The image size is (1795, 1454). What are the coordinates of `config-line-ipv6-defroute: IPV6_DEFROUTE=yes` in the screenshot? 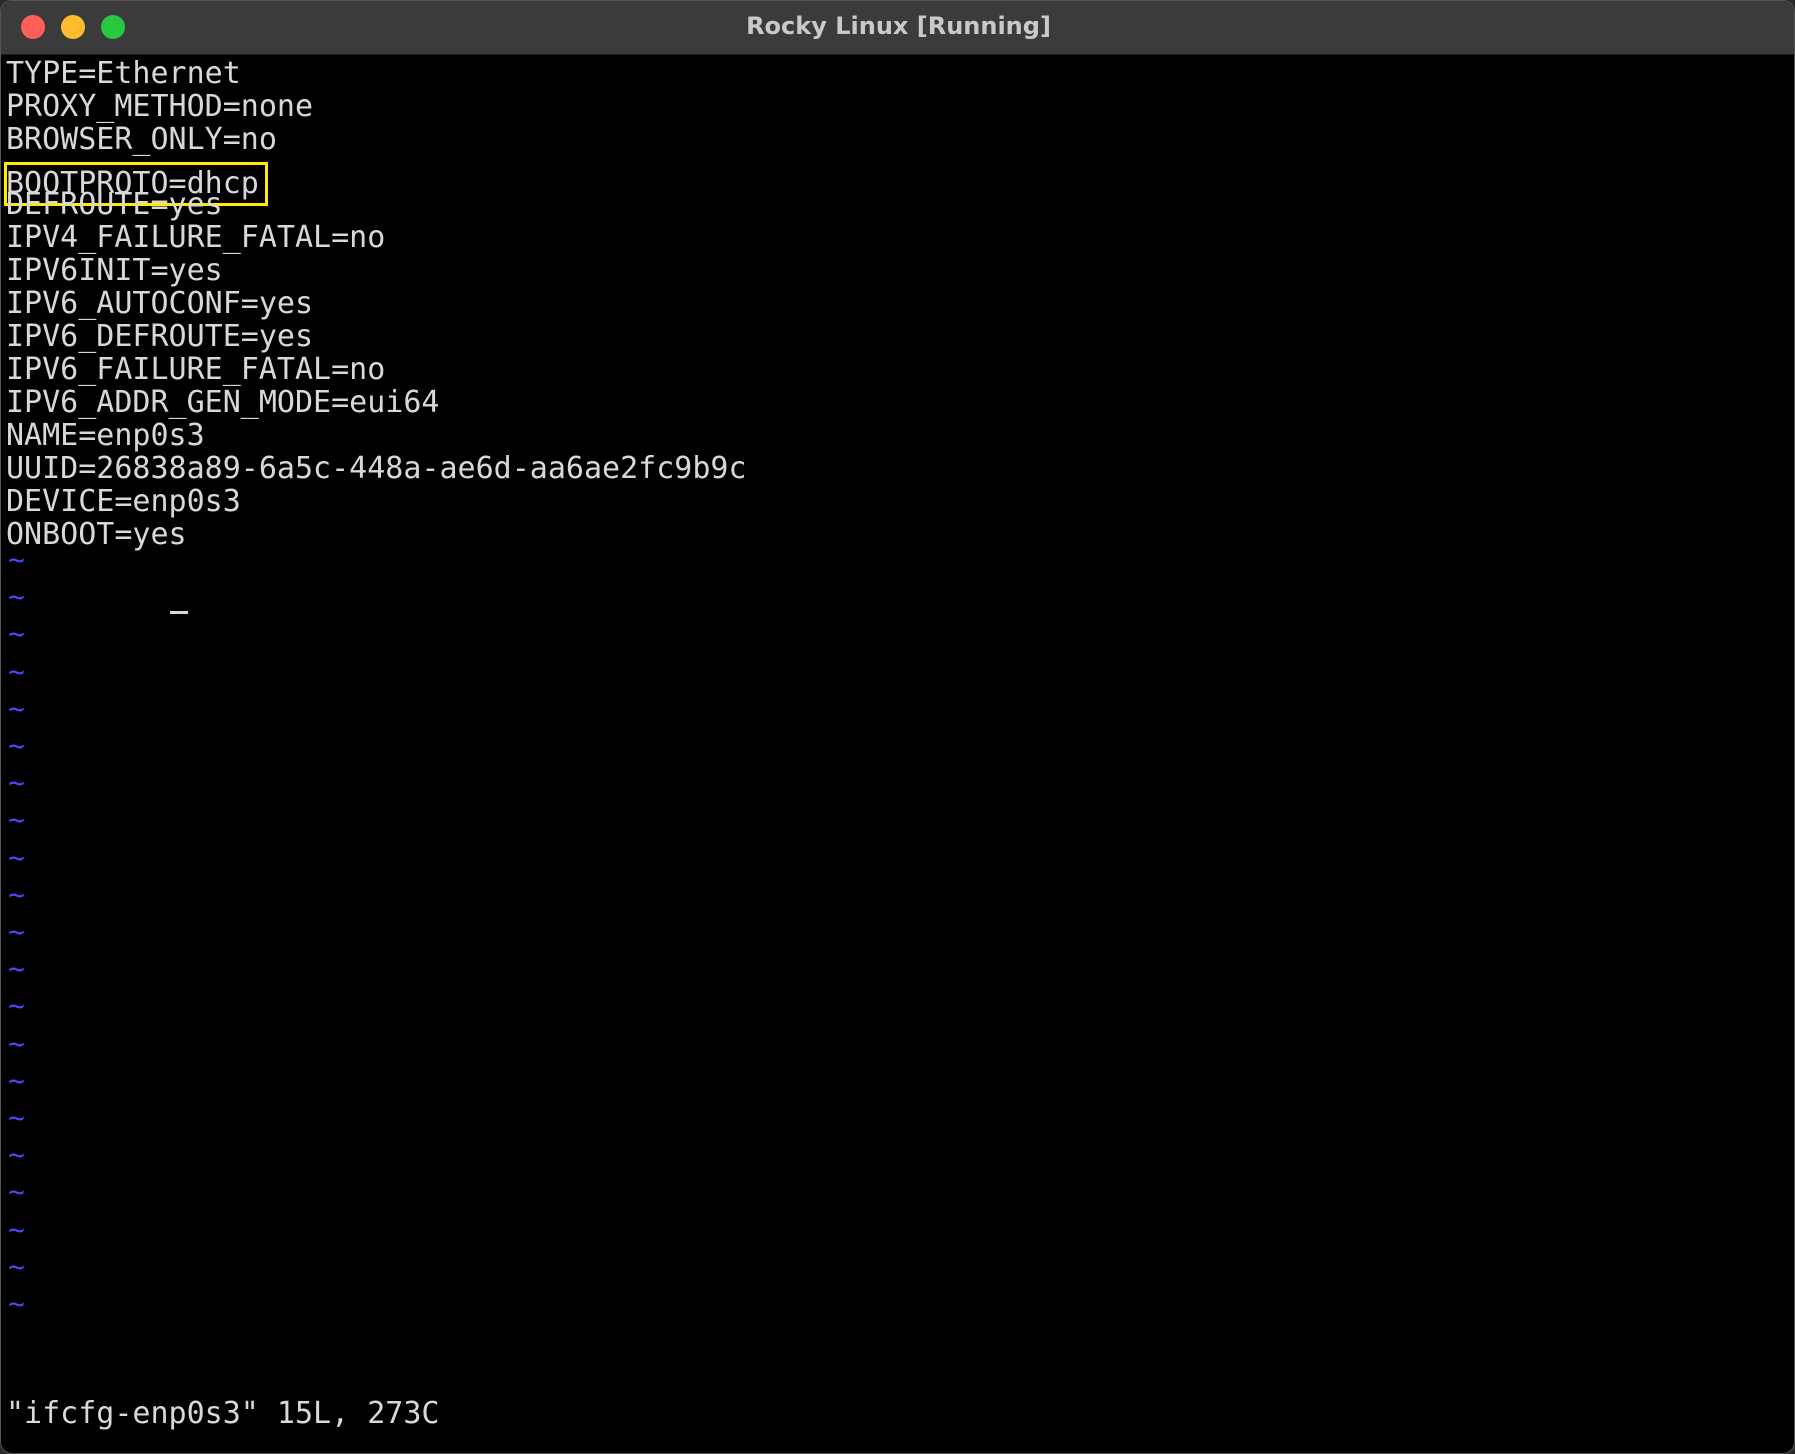 It's located at (159, 336).